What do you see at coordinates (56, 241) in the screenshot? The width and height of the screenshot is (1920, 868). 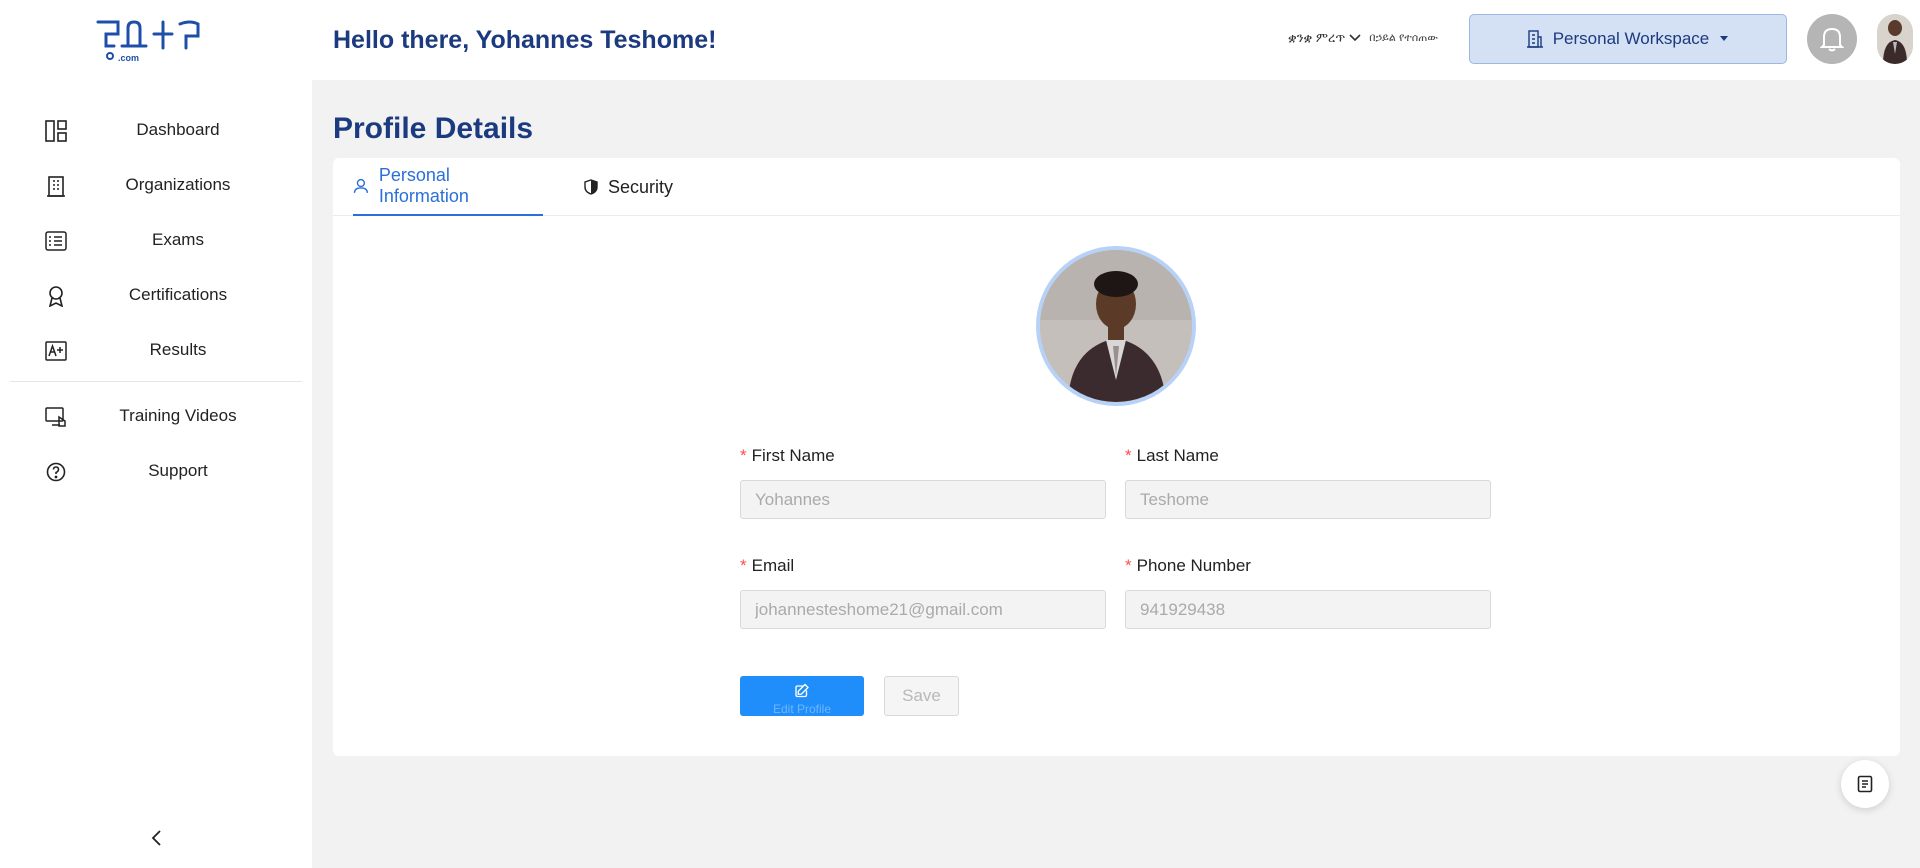 I see `exam-icon` at bounding box center [56, 241].